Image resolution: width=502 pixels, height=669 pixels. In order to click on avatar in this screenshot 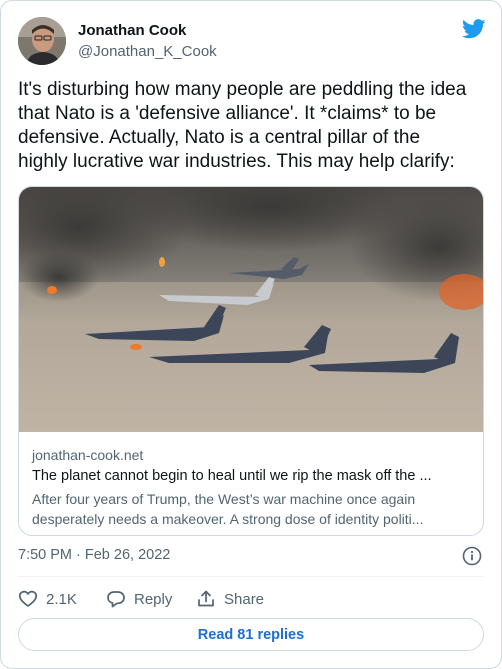, I will do `click(42, 41)`.